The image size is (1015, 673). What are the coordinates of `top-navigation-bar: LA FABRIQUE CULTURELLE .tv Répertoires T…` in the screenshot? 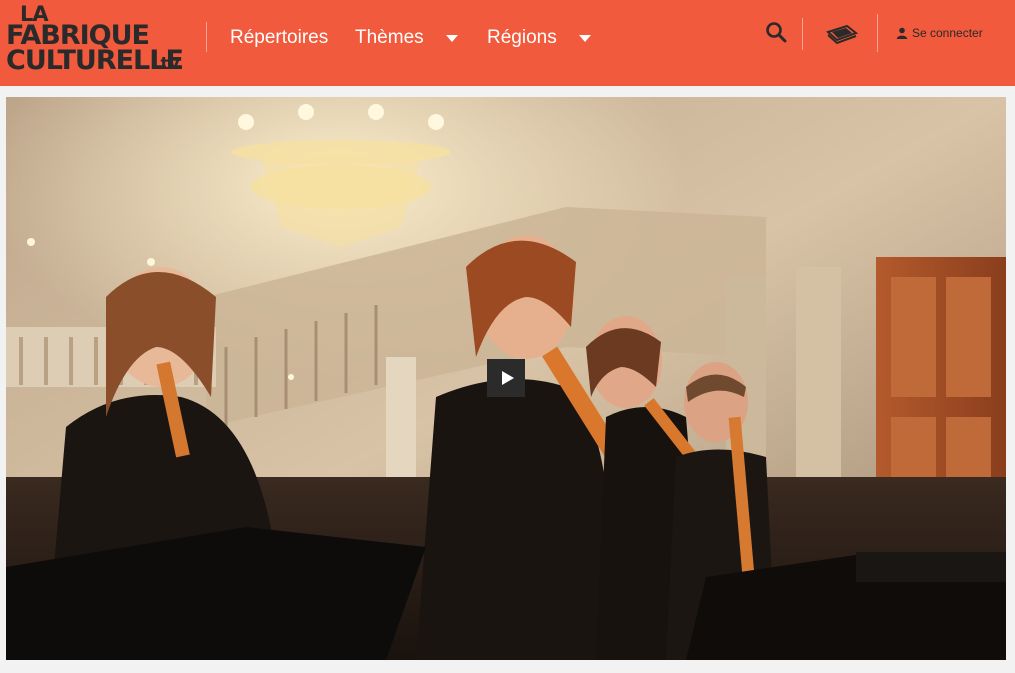 It's located at (507, 43).